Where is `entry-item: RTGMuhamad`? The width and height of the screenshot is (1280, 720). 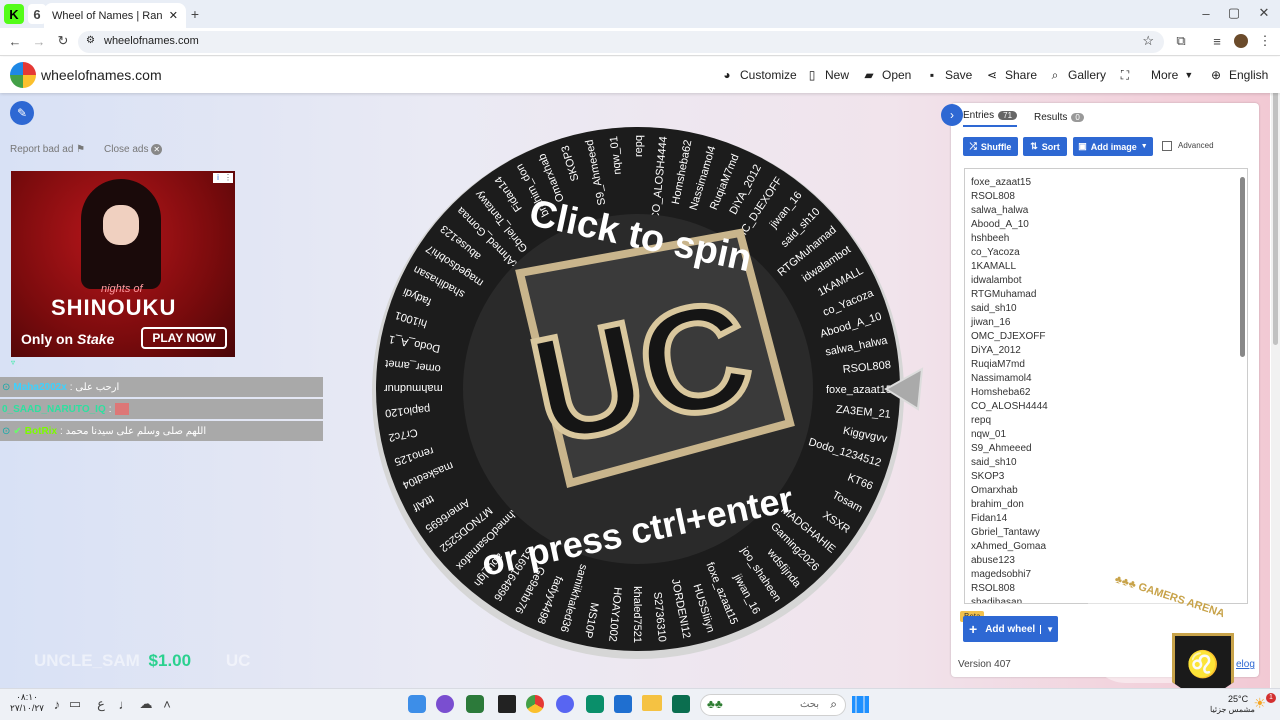
entry-item: RTGMuhamad is located at coordinates (1003, 295).